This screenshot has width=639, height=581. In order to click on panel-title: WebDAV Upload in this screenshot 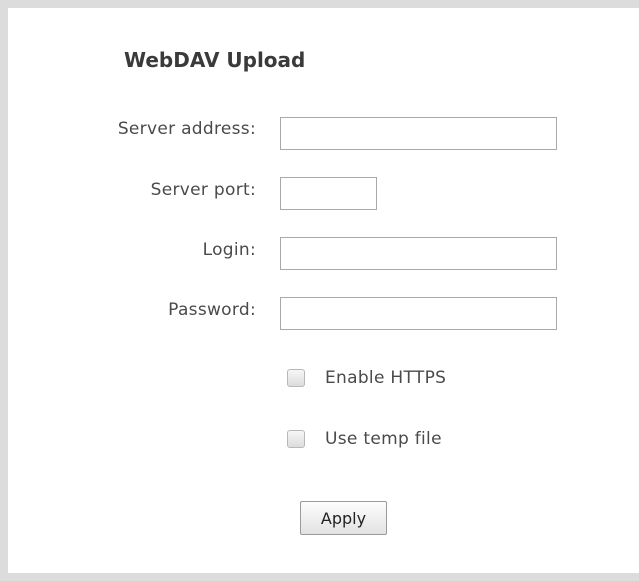, I will do `click(215, 60)`.